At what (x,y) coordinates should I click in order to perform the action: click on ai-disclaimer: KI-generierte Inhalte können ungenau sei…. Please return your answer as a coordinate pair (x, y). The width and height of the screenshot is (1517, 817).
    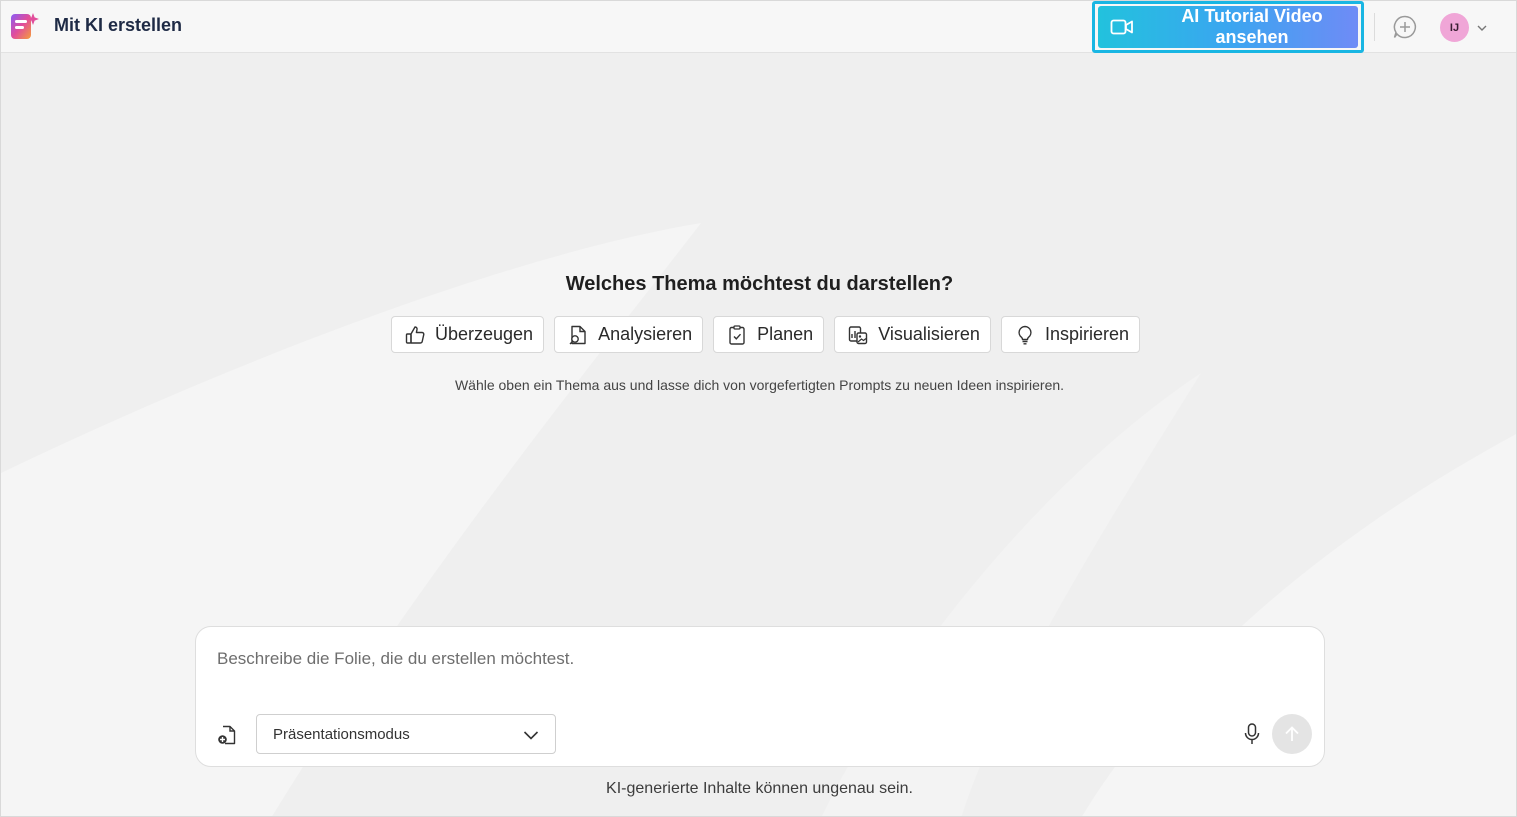
    Looking at the image, I should click on (759, 788).